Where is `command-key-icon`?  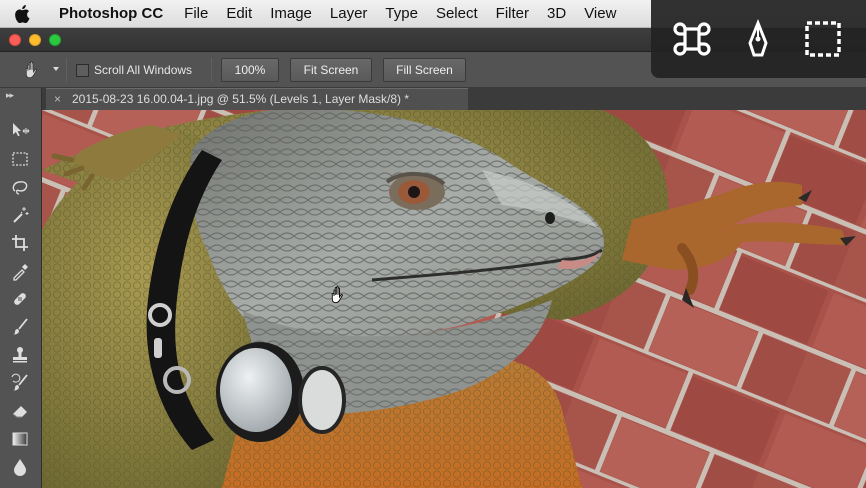 command-key-icon is located at coordinates (692, 39).